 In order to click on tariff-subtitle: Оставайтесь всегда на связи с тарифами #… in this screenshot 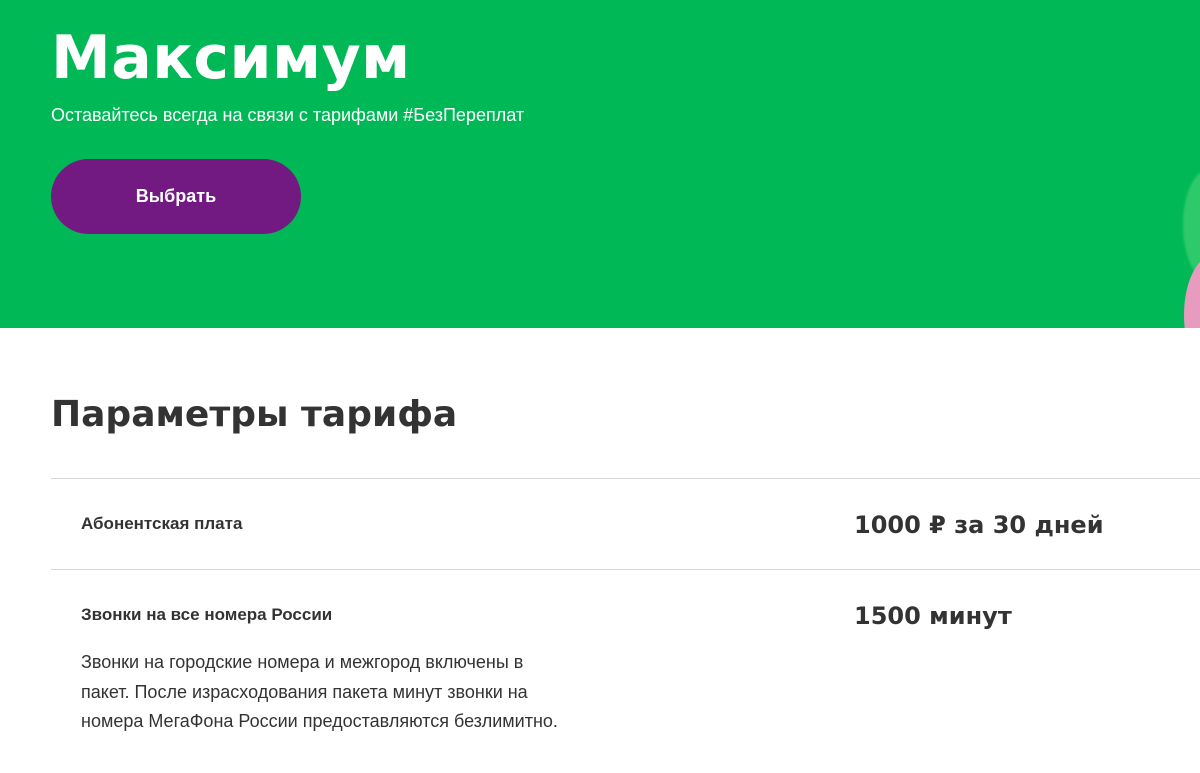, I will do `click(288, 115)`.